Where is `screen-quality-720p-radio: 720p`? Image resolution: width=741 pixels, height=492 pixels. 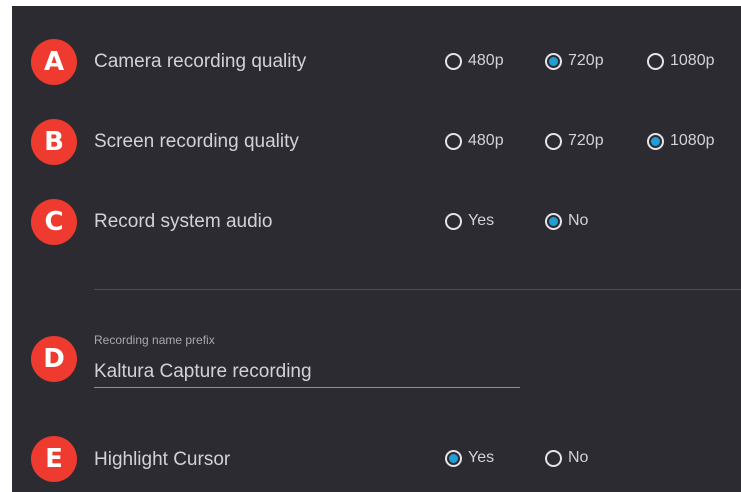
screen-quality-720p-radio: 720p is located at coordinates (574, 141).